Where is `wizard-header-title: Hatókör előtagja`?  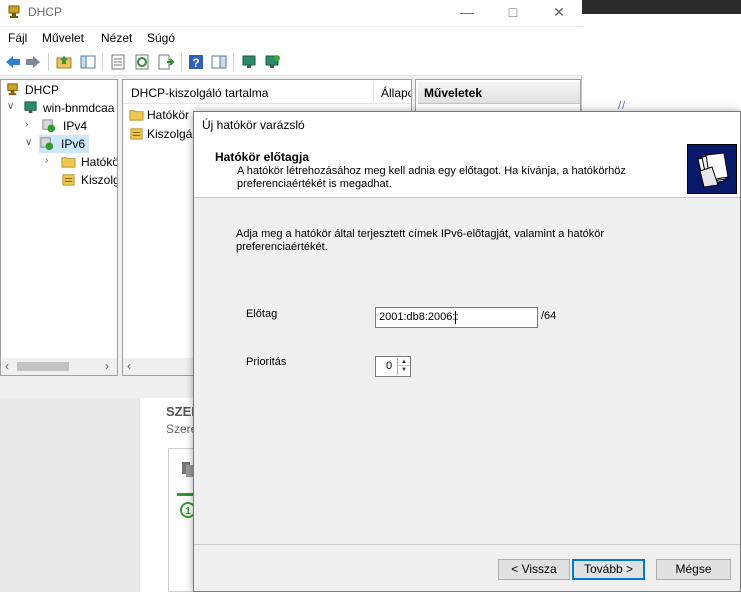 wizard-header-title: Hatókör előtagja is located at coordinates (262, 157).